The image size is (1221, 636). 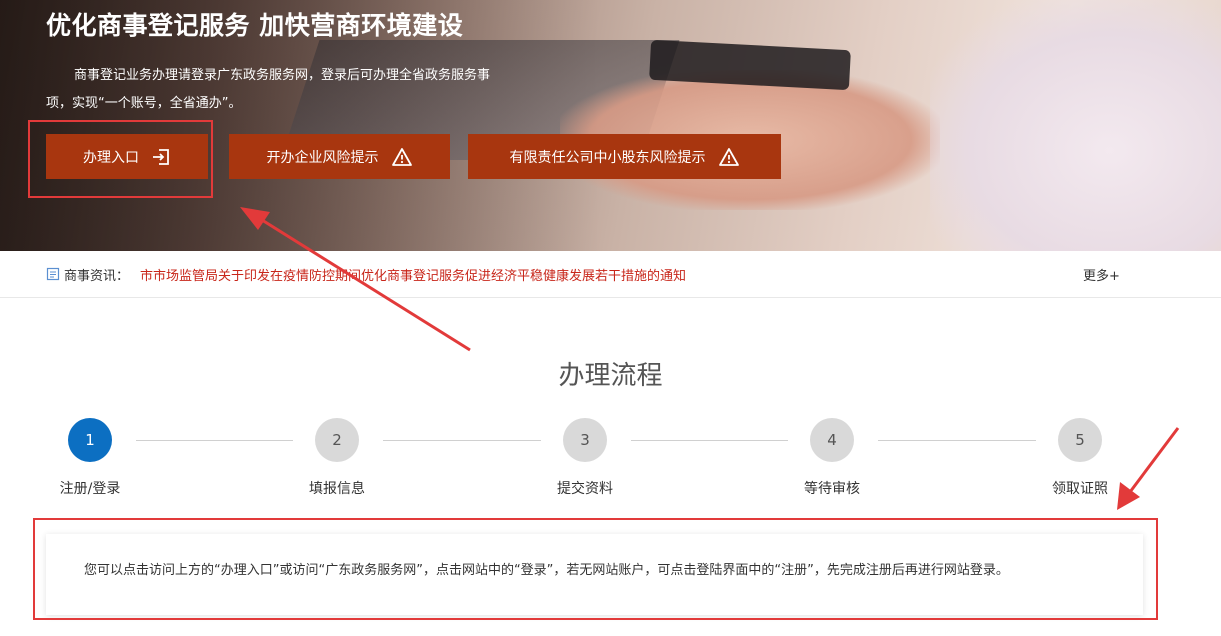 I want to click on step-2-circle: 2, so click(x=337, y=440).